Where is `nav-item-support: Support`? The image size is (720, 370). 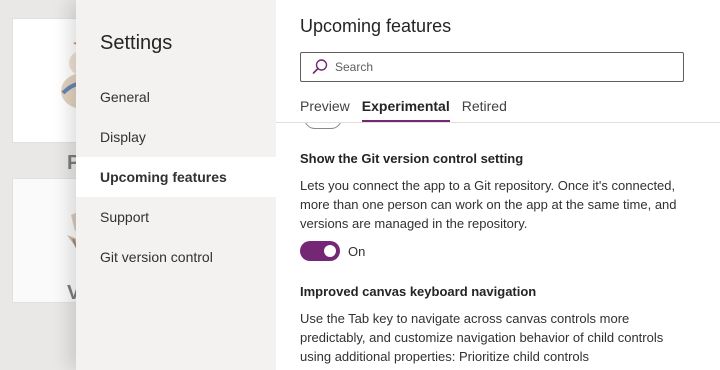 nav-item-support: Support is located at coordinates (176, 217).